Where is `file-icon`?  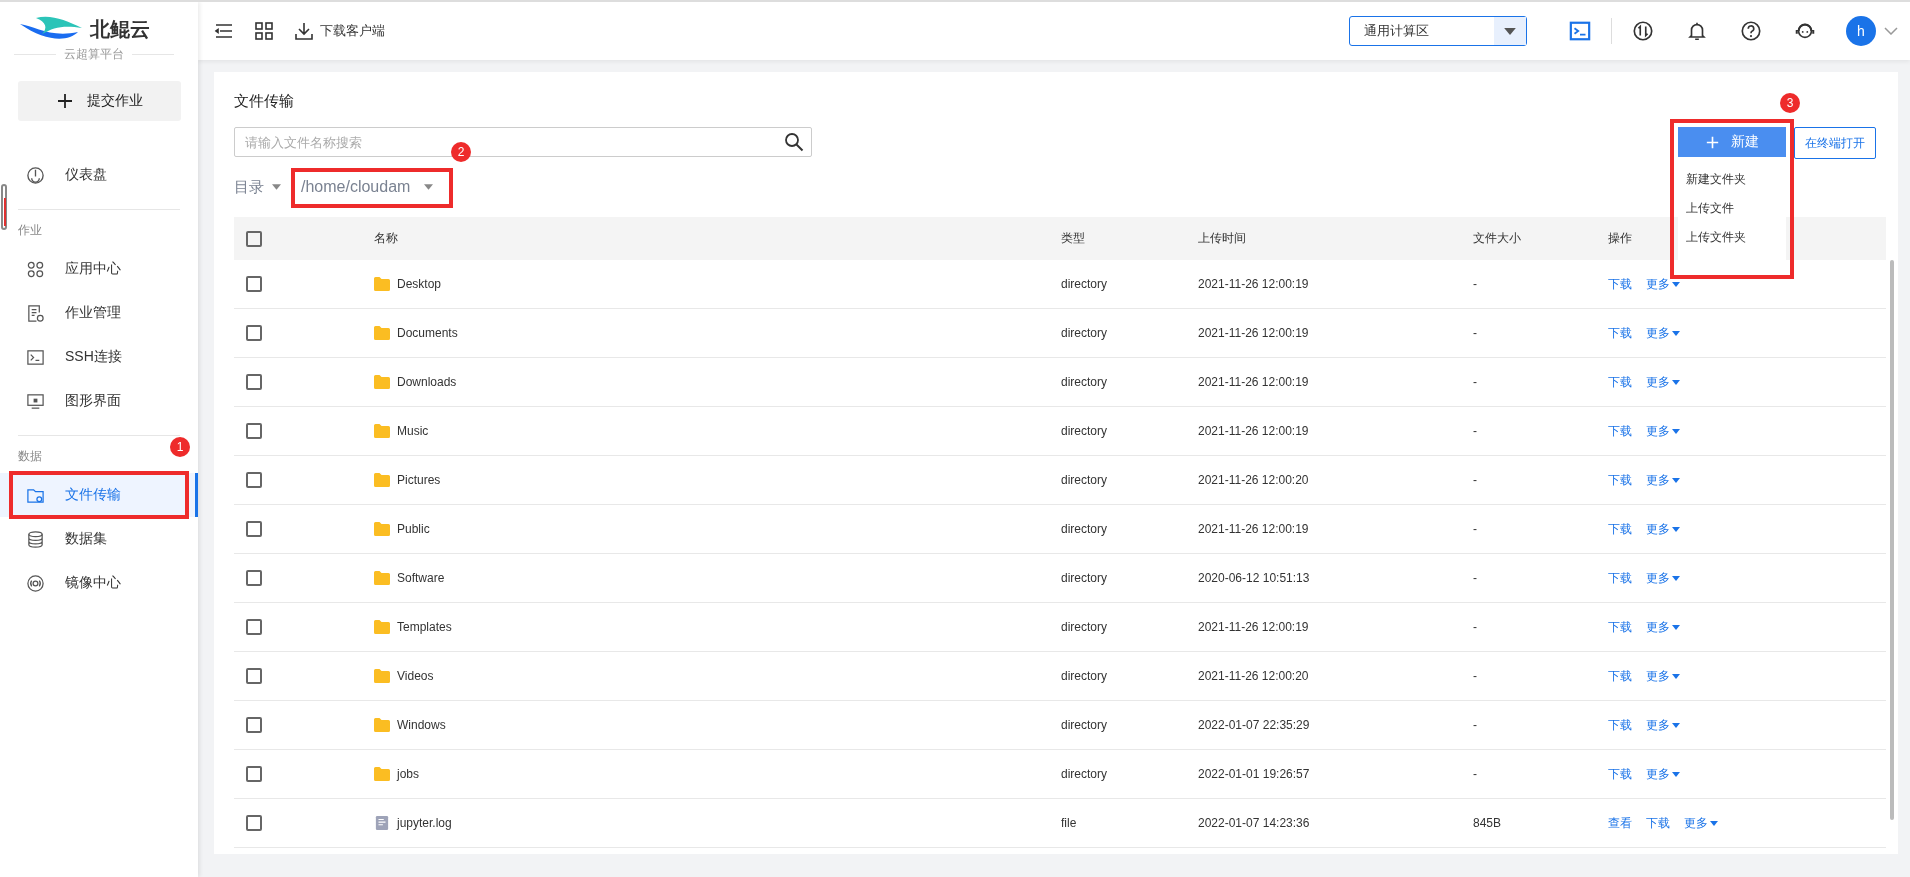 file-icon is located at coordinates (382, 823).